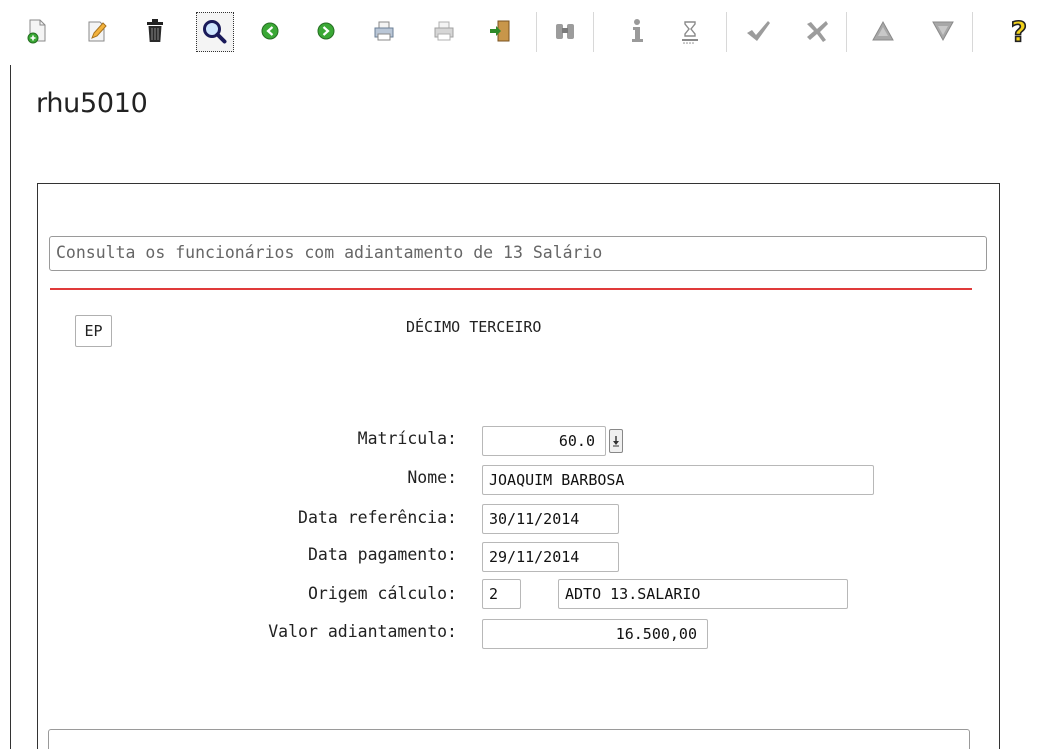 The height and width of the screenshot is (749, 1043). Describe the element at coordinates (511, 289) in the screenshot. I see `section-divider` at that location.